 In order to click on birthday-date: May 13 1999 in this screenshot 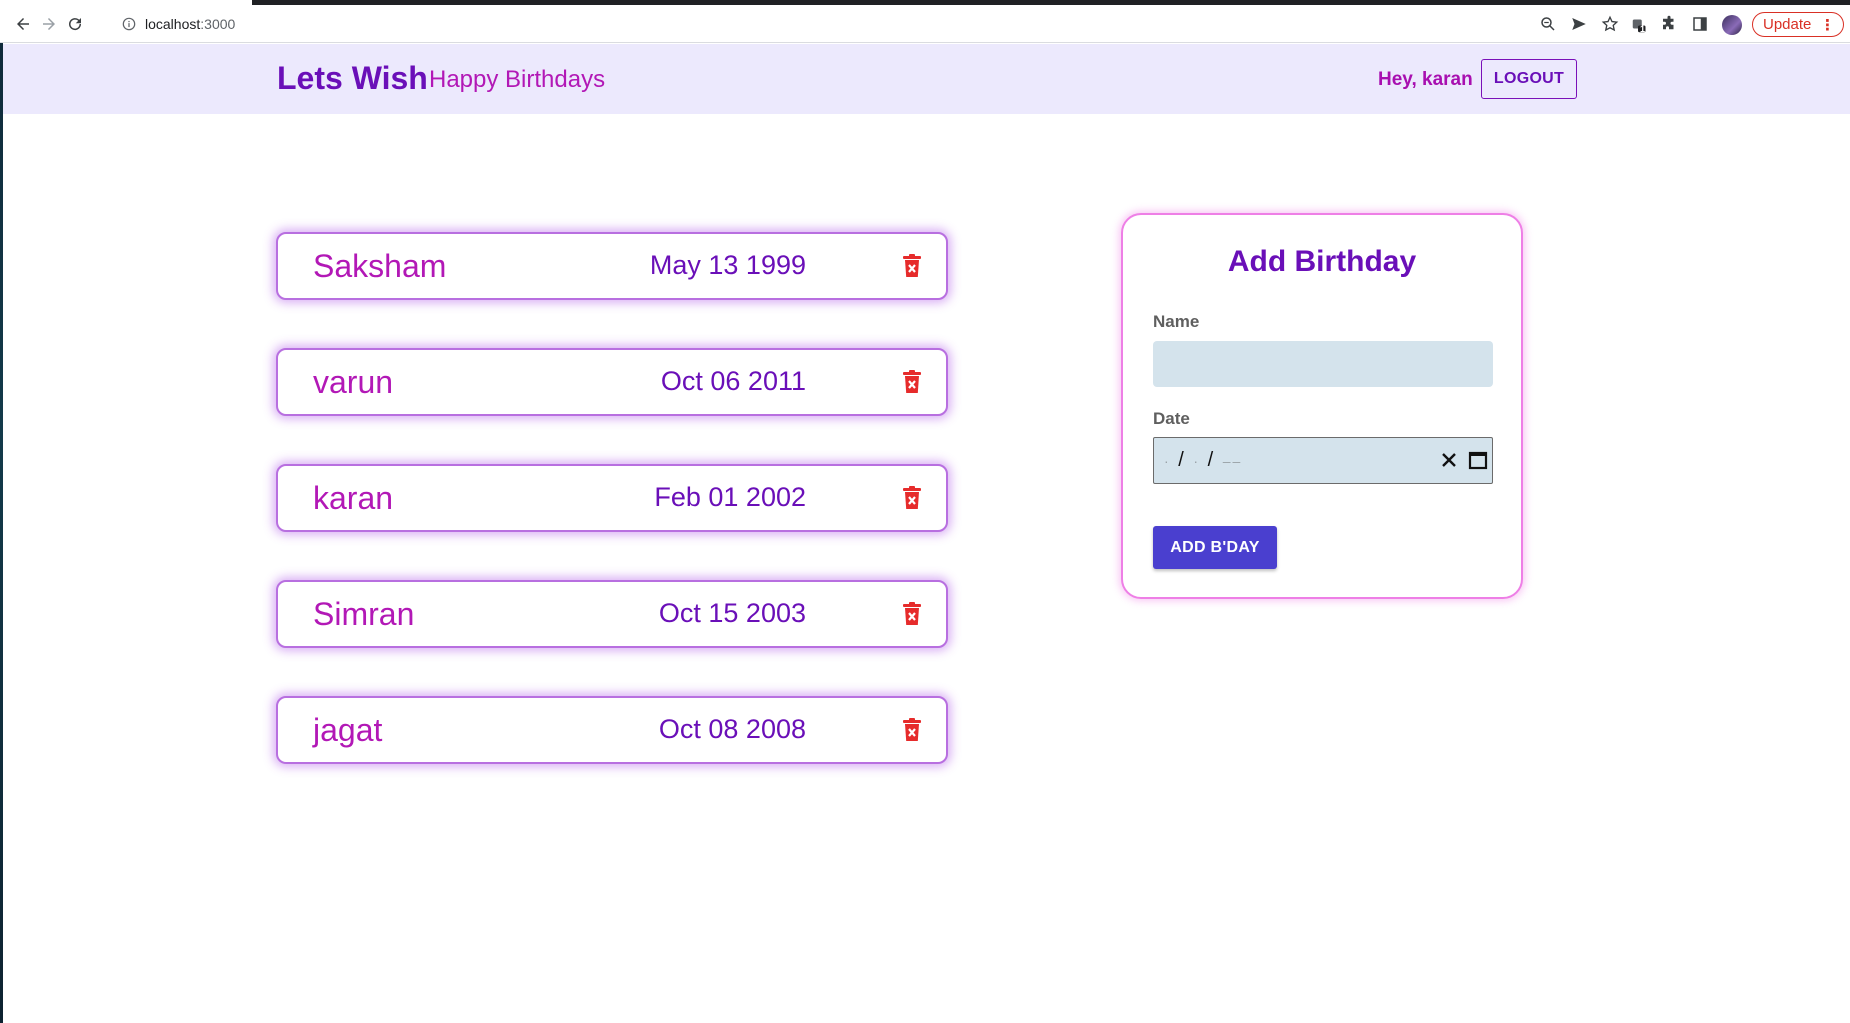, I will do `click(727, 265)`.